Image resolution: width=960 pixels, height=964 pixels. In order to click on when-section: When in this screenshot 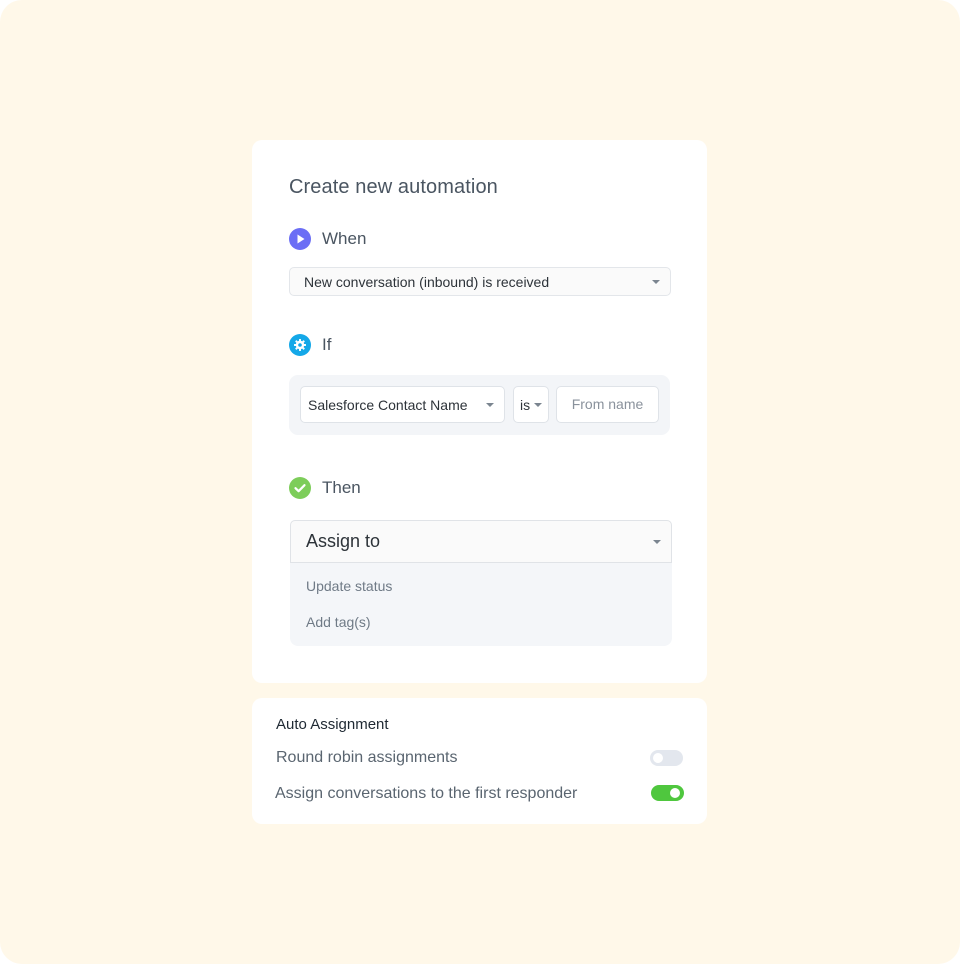, I will do `click(327, 239)`.